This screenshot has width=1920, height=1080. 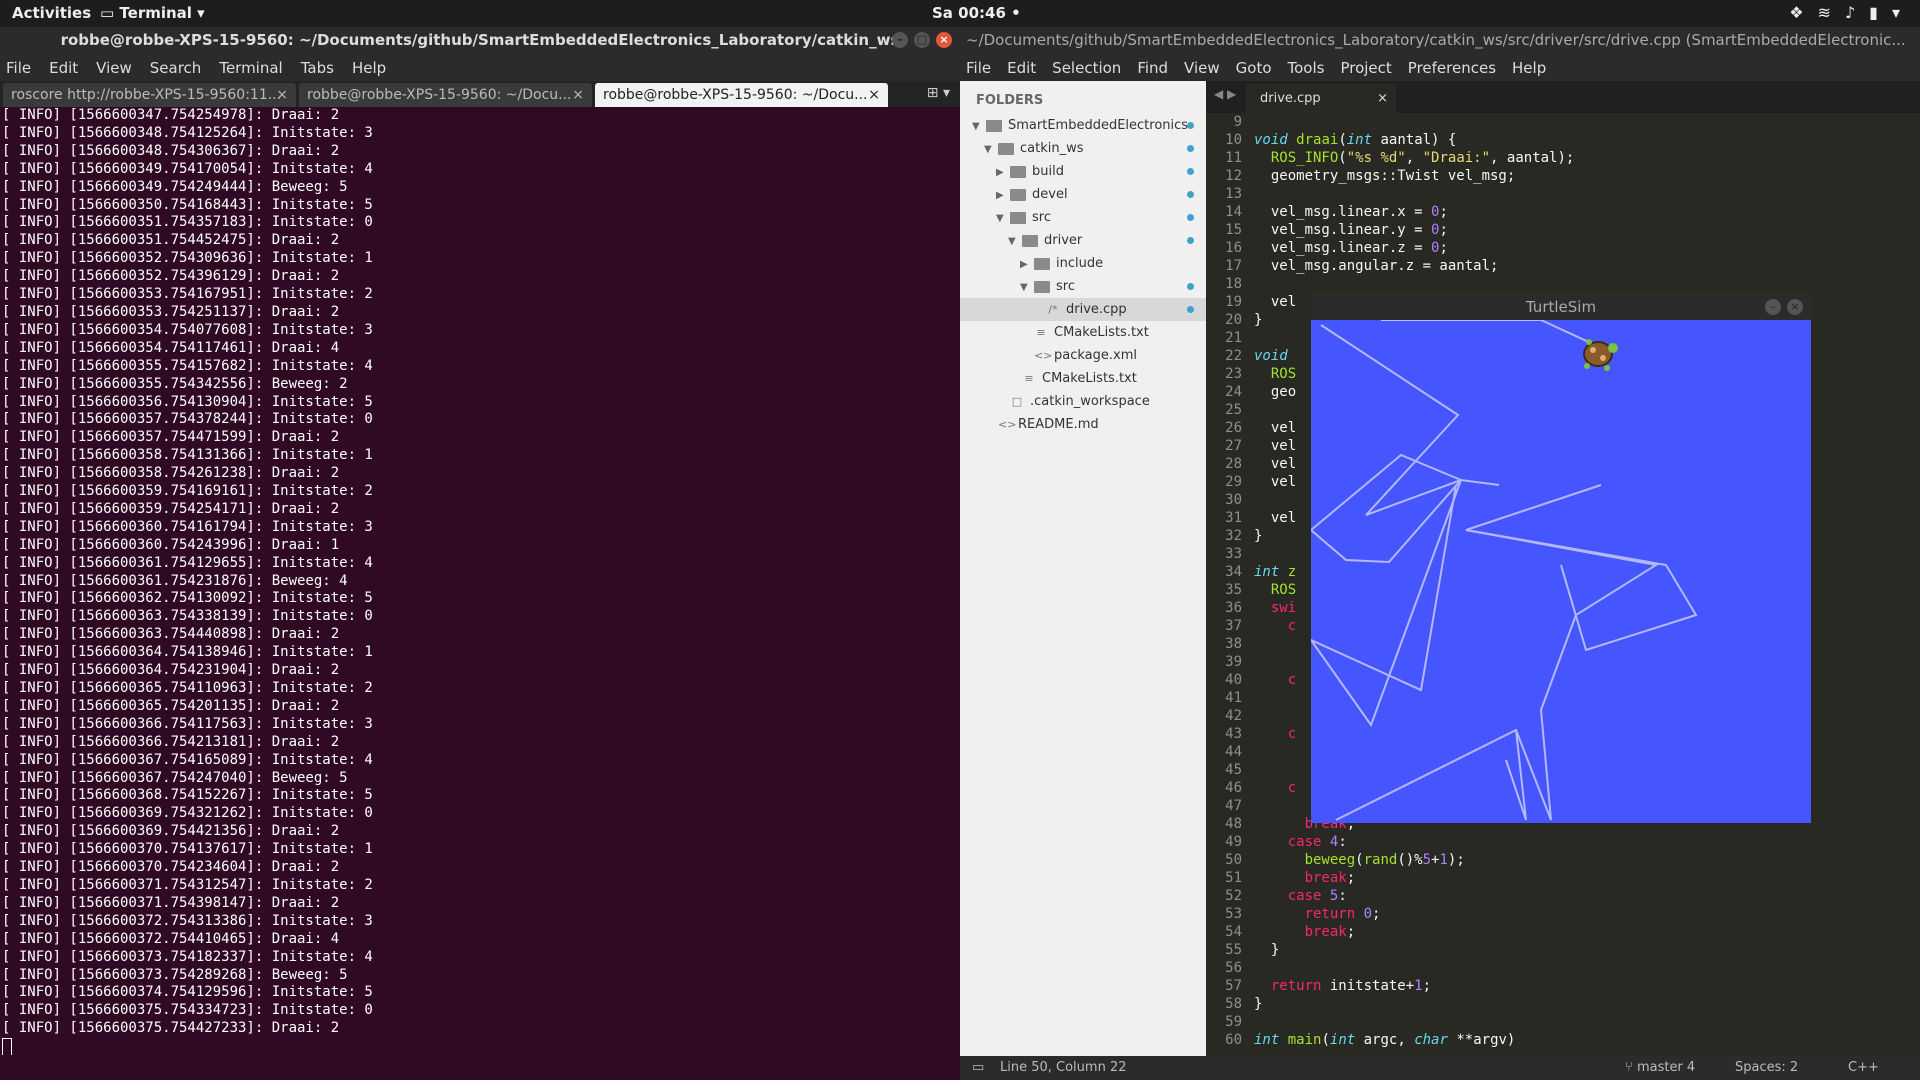 I want to click on folder-icon, so click(x=1018, y=171).